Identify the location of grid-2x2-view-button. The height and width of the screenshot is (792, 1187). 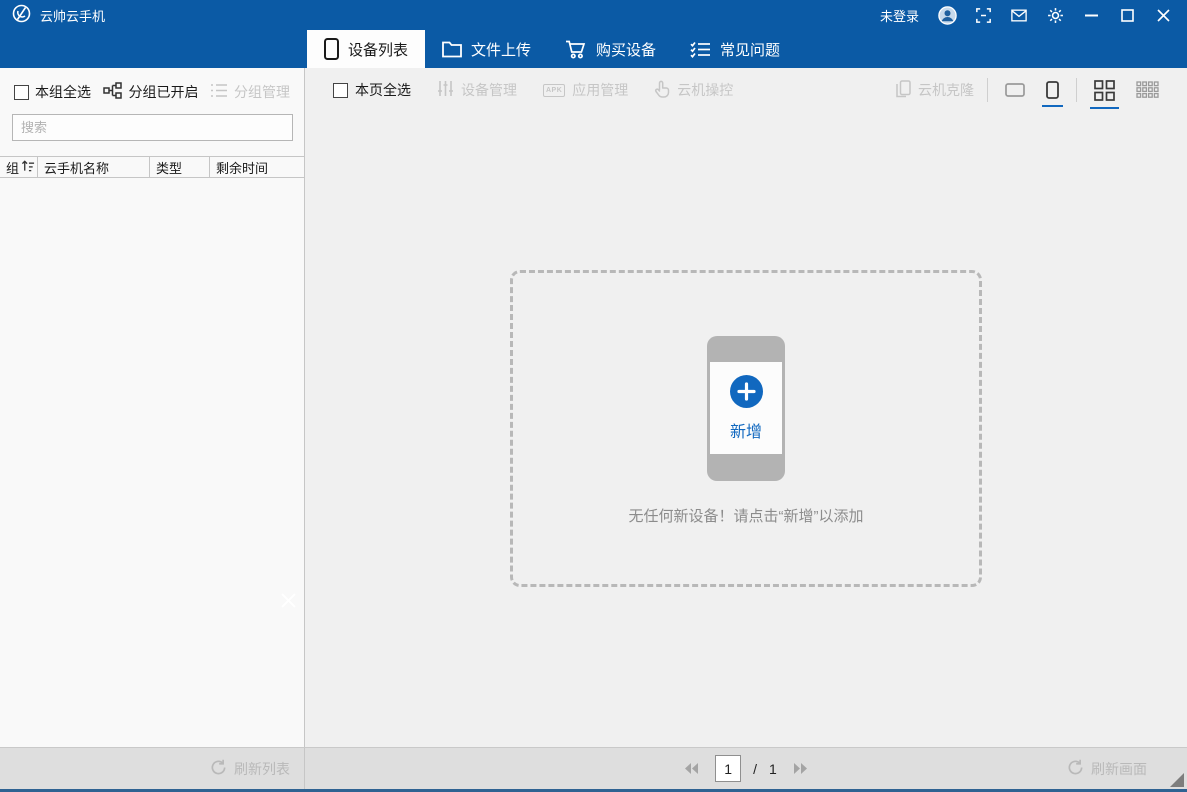
(1104, 93).